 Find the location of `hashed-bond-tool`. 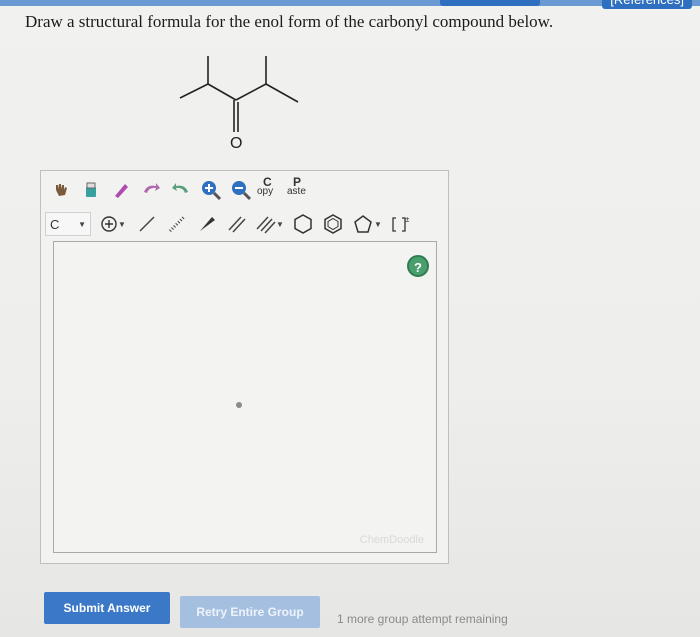

hashed-bond-tool is located at coordinates (177, 224).